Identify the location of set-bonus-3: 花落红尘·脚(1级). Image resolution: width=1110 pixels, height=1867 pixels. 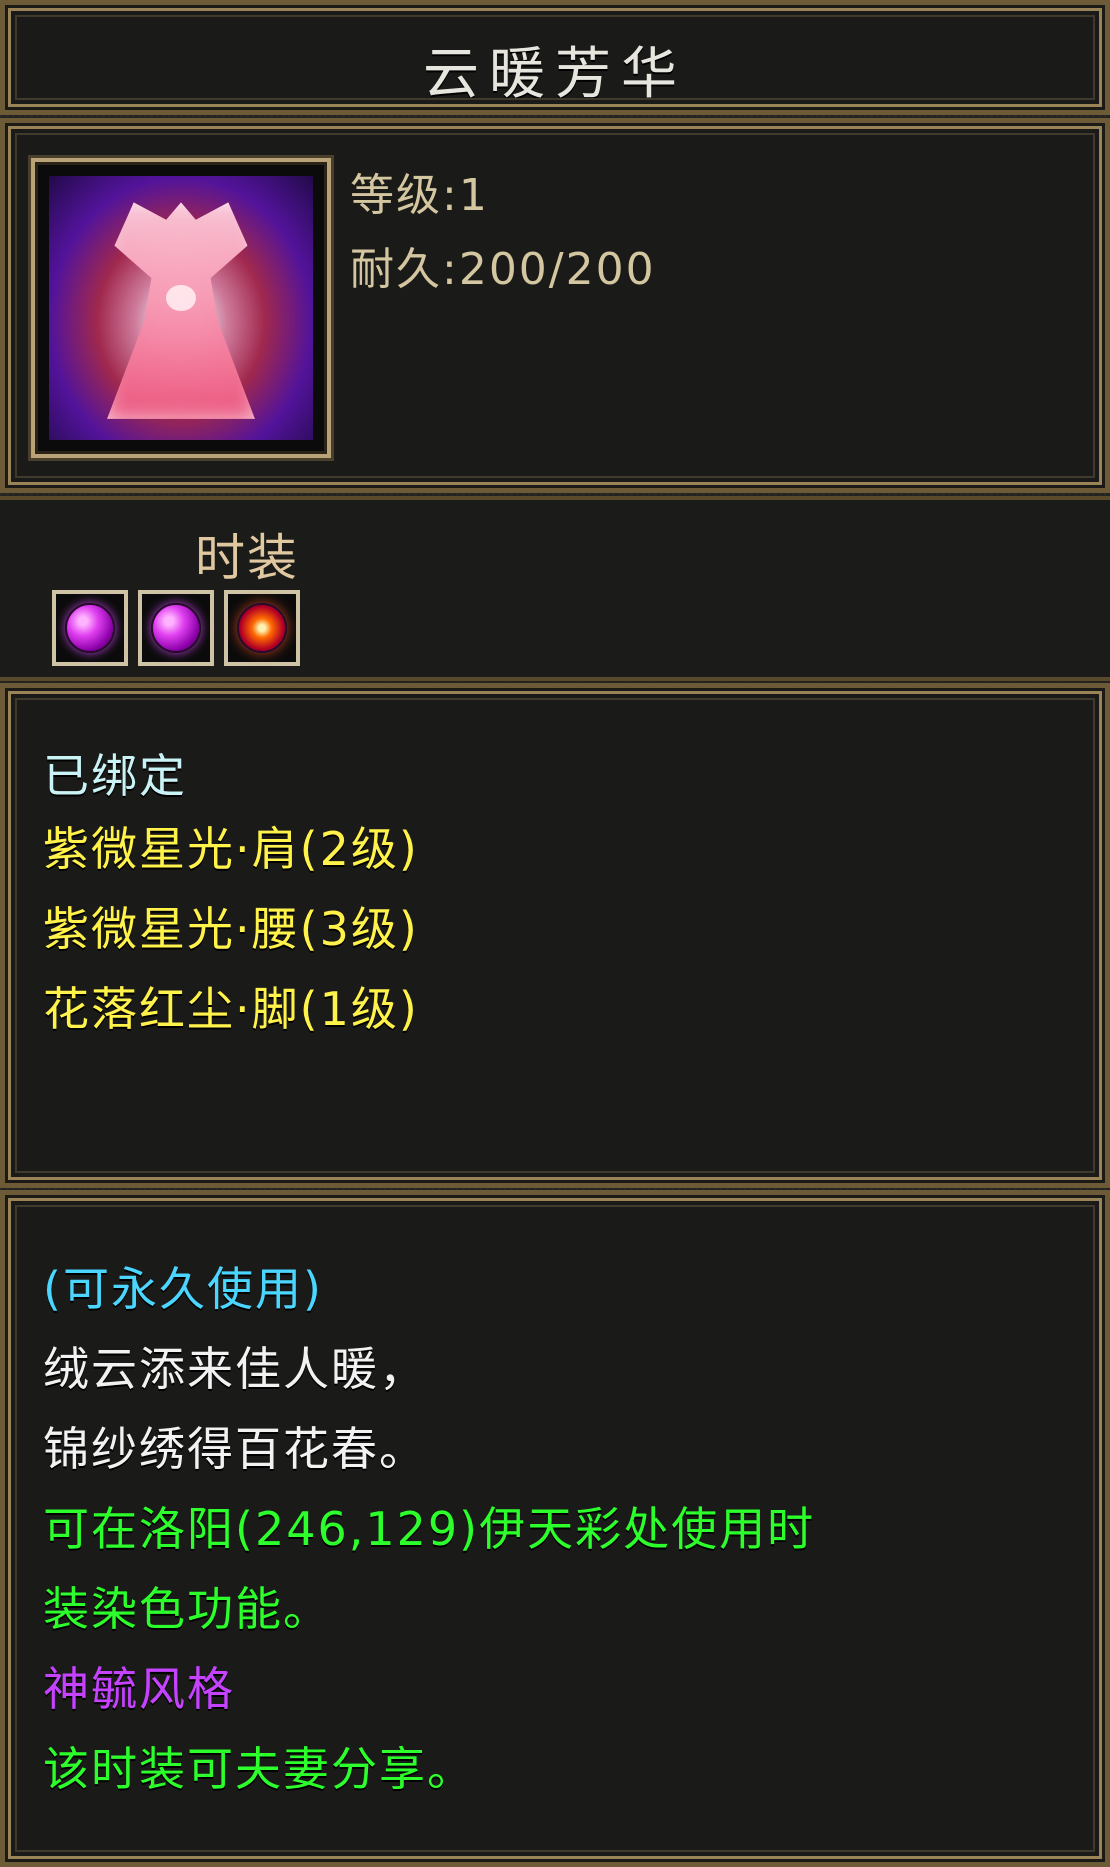
(231, 1009).